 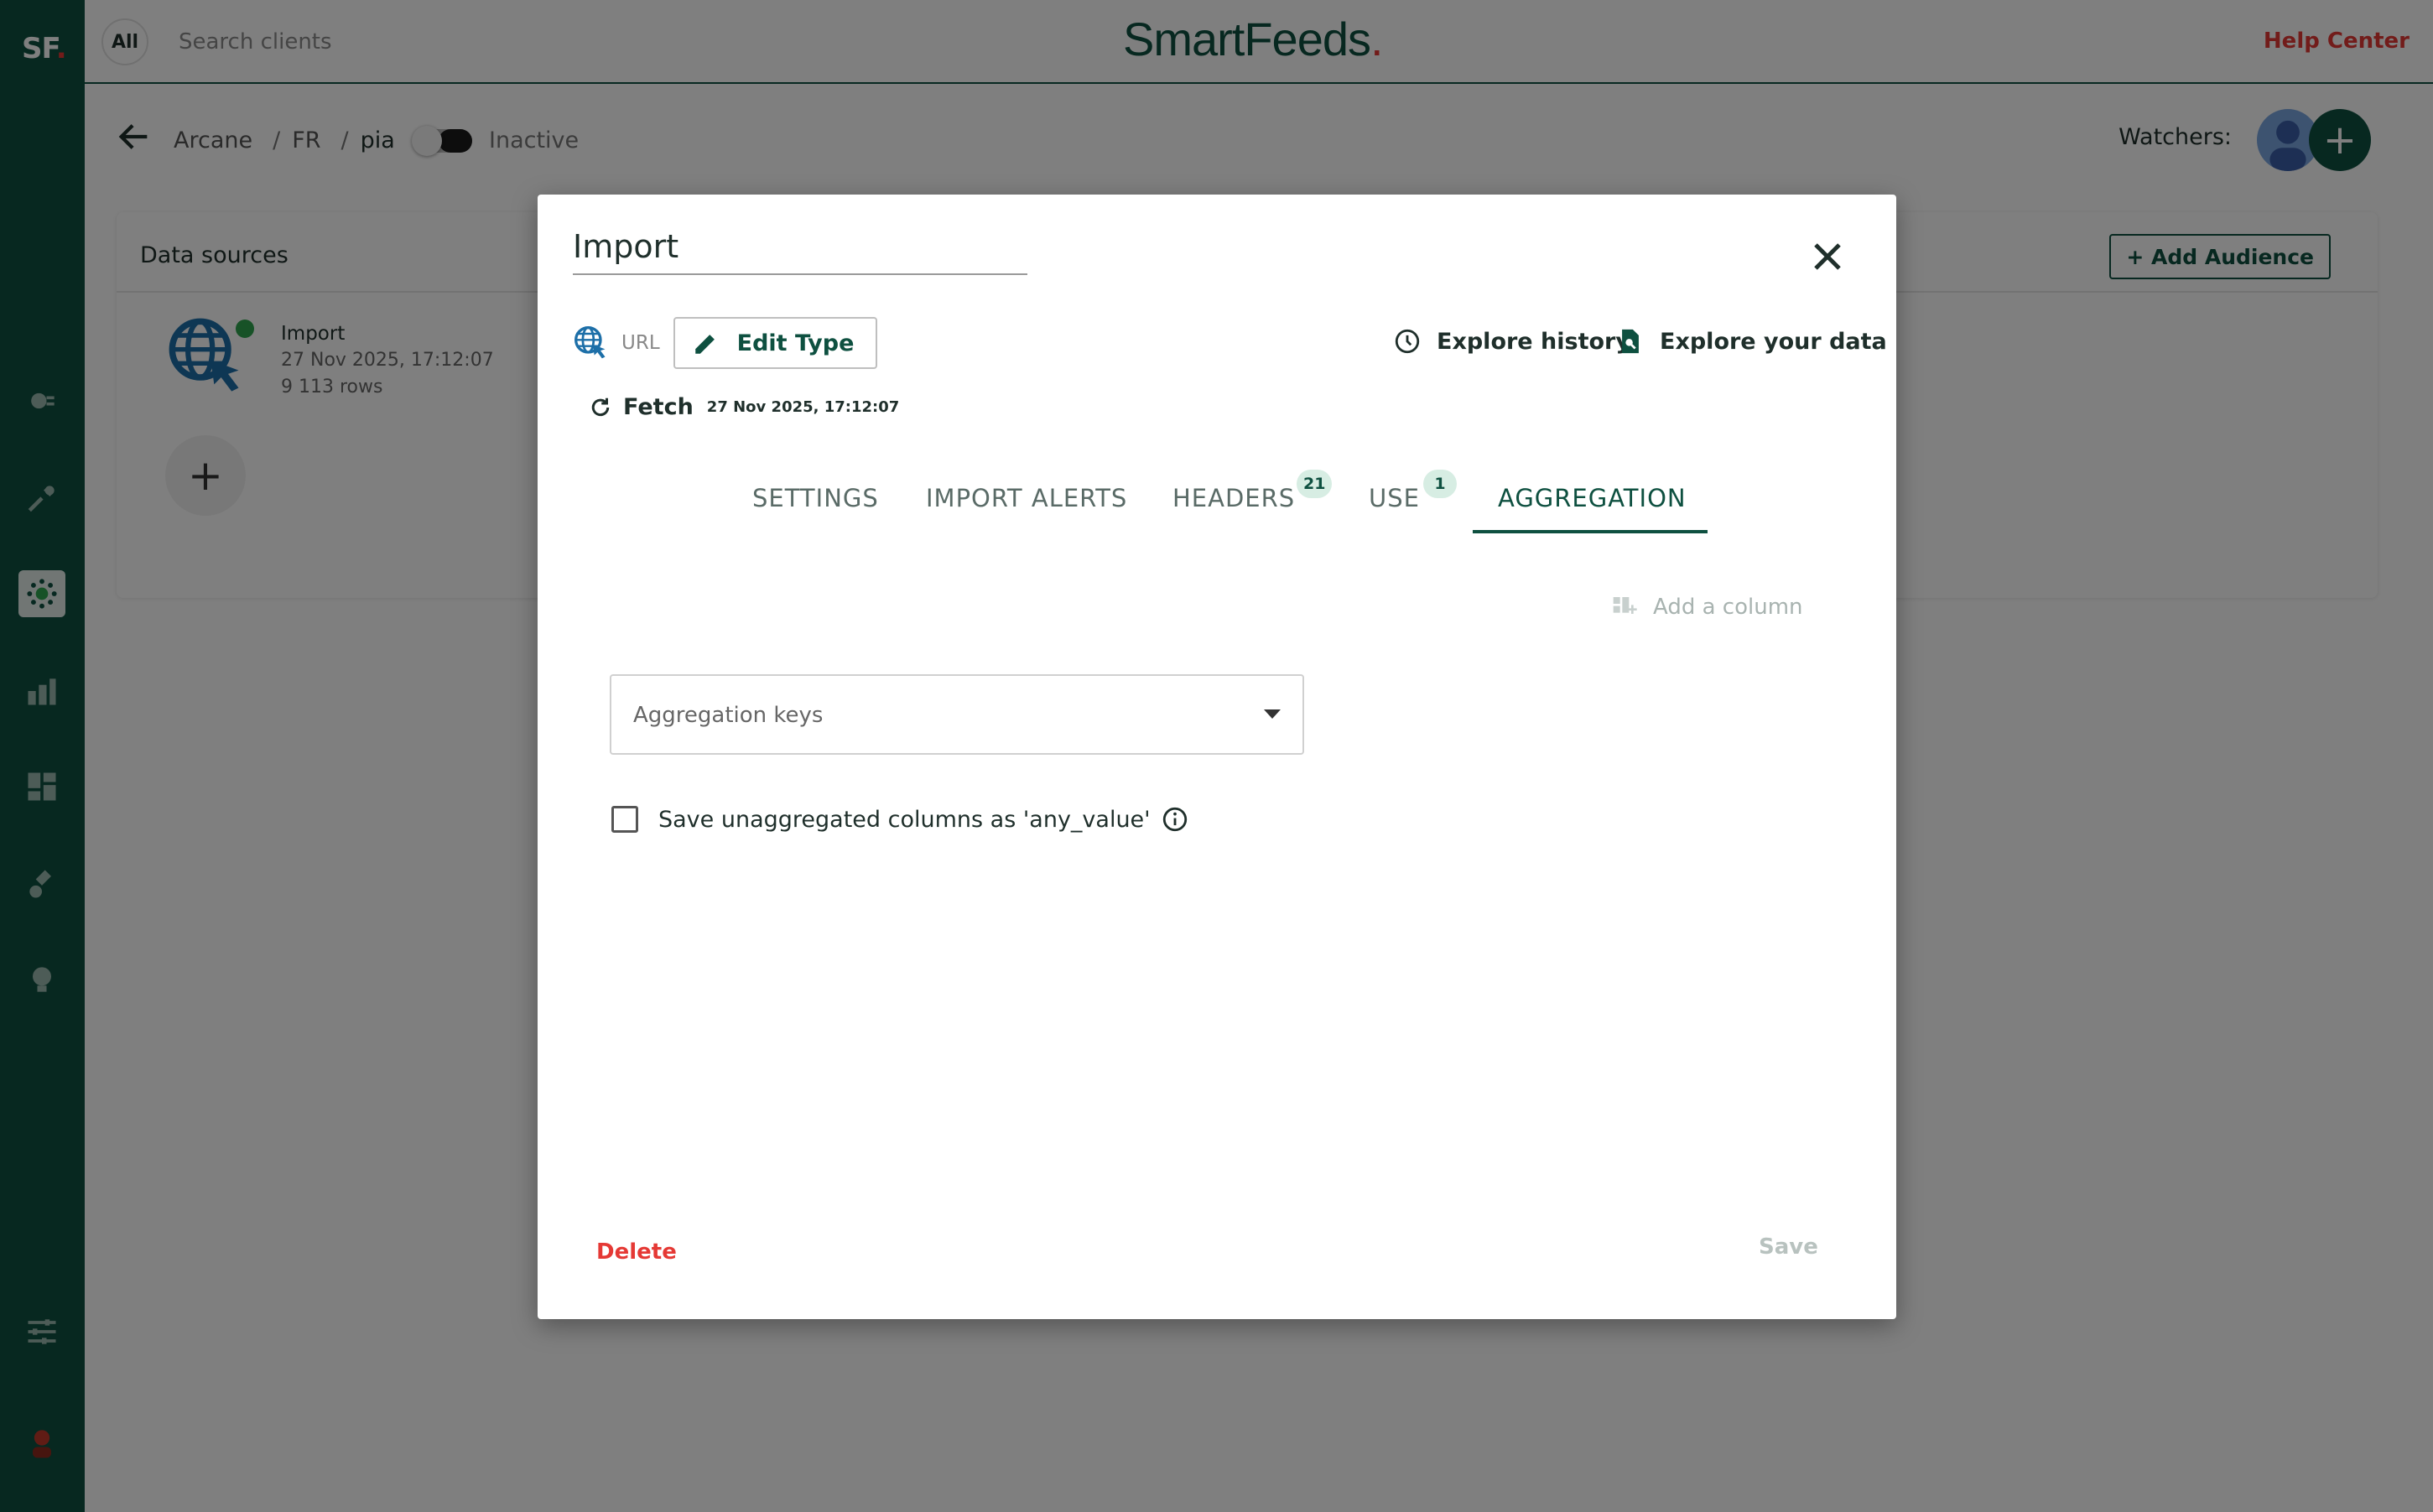 What do you see at coordinates (1773, 342) in the screenshot?
I see `explore-data-label: Explore your data` at bounding box center [1773, 342].